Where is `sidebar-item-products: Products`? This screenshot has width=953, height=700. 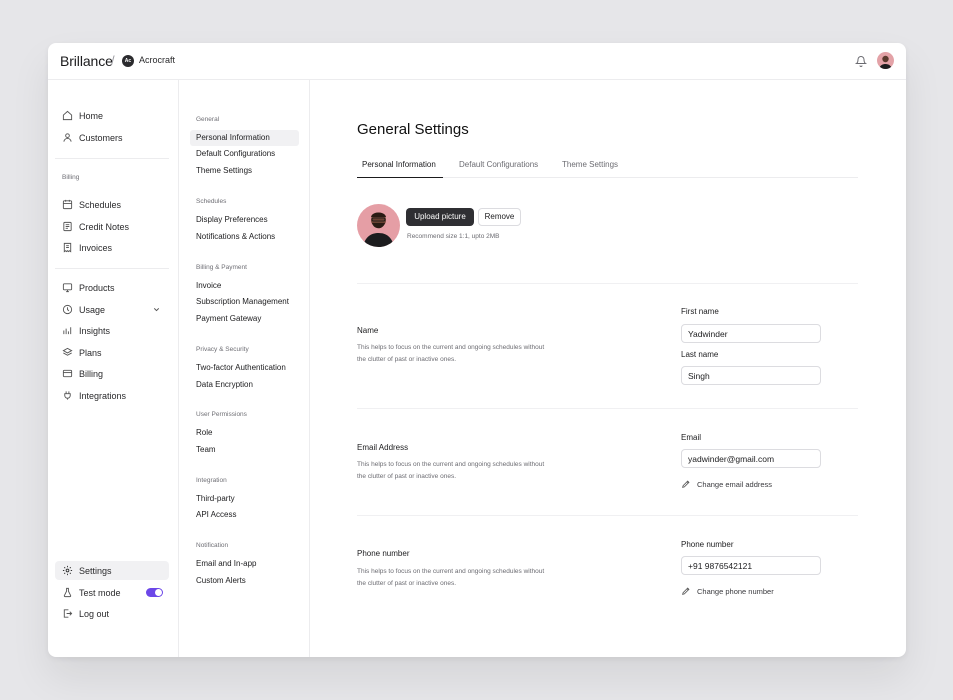 sidebar-item-products: Products is located at coordinates (112, 287).